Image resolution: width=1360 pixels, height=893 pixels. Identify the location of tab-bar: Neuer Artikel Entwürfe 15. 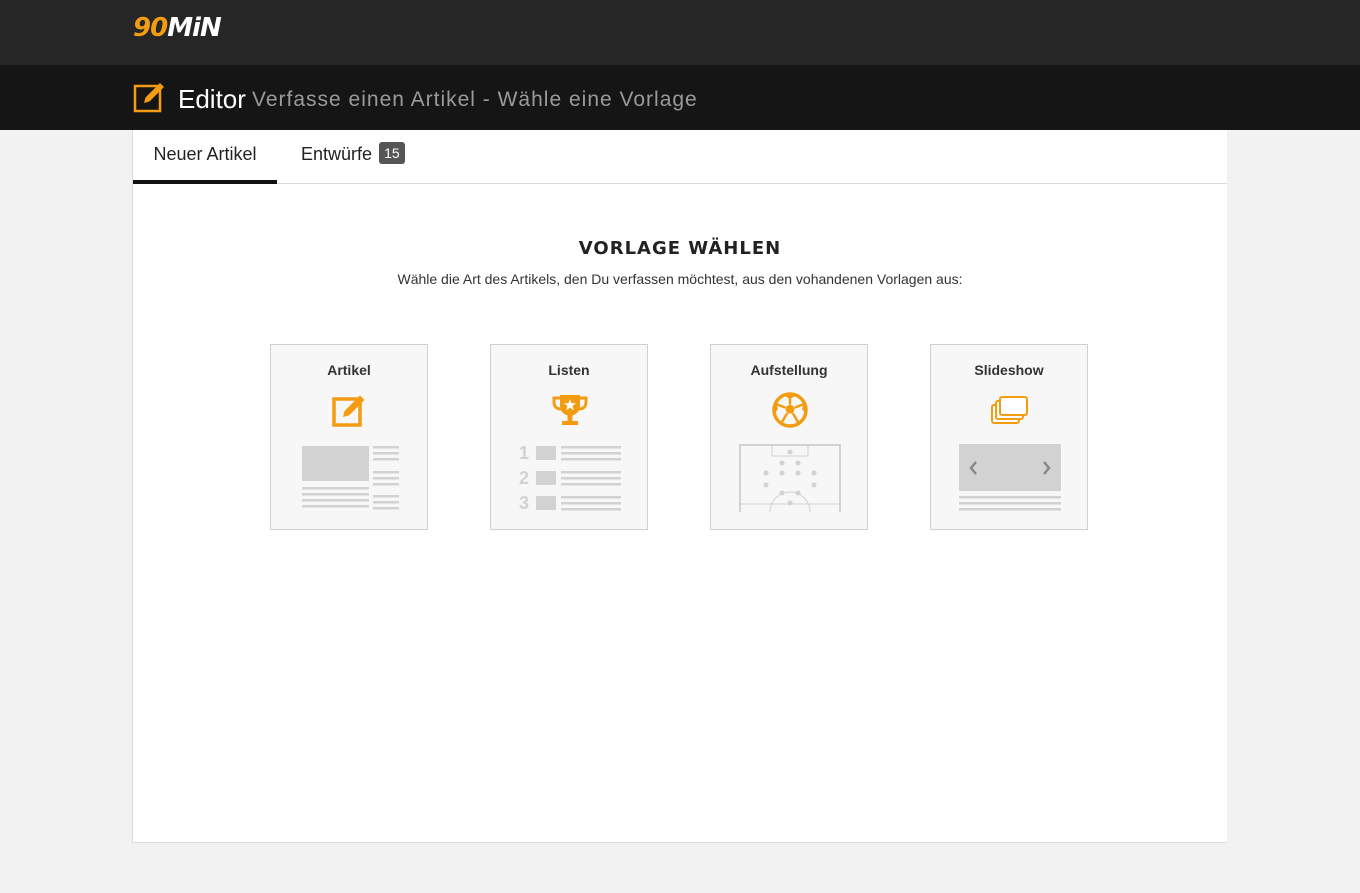
(680, 157).